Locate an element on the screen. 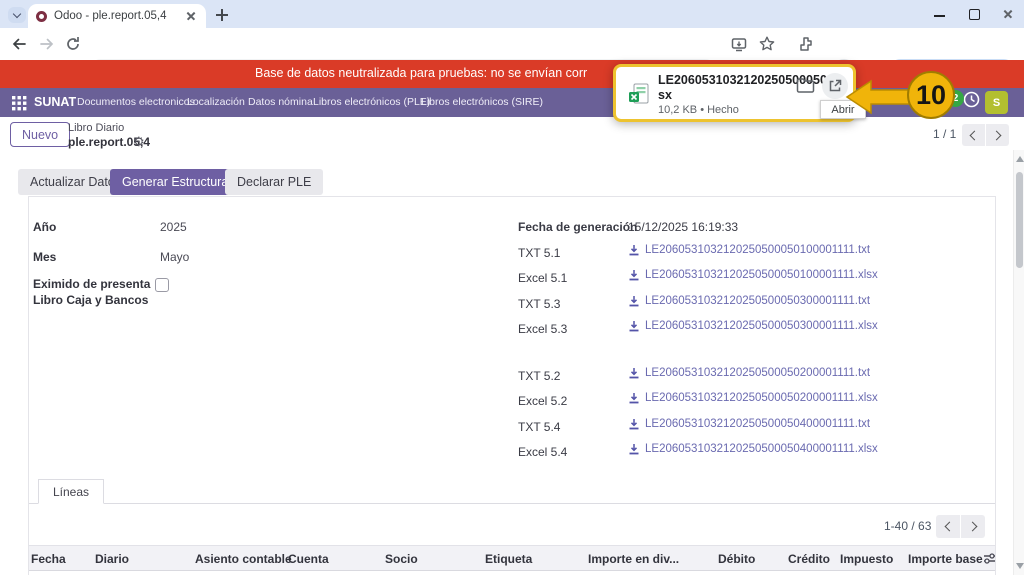 The width and height of the screenshot is (1024, 575). window-minimize-button is located at coordinates (940, 14).